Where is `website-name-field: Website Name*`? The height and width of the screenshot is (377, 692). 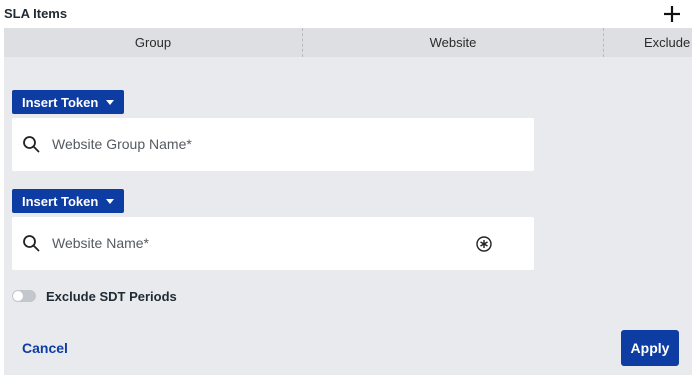 website-name-field: Website Name* is located at coordinates (273, 243).